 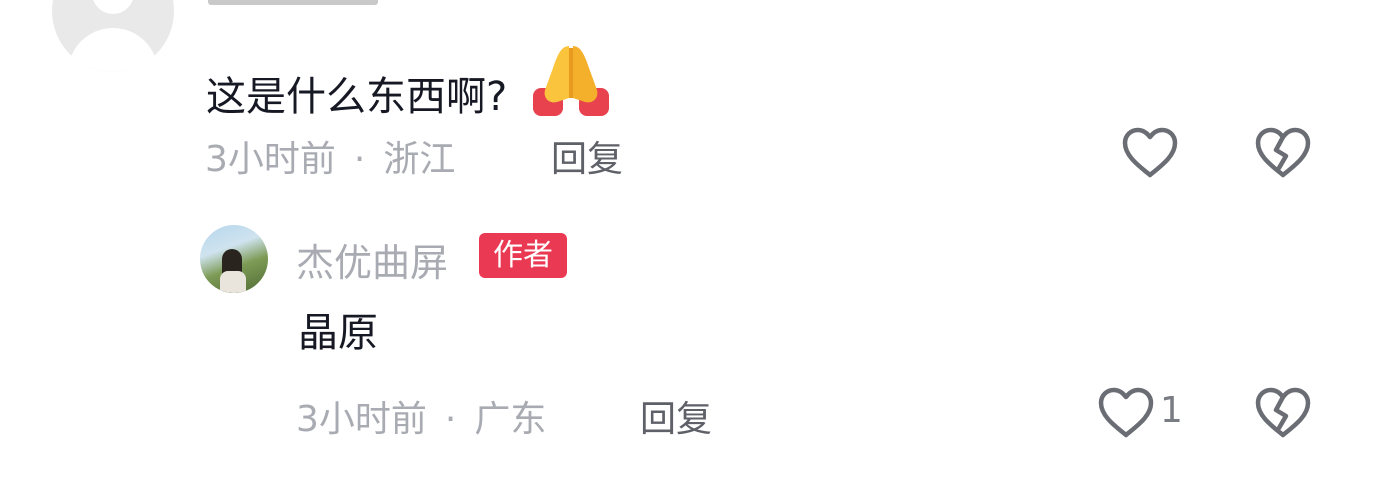 What do you see at coordinates (361, 419) in the screenshot?
I see `reply-time: 3小时前` at bounding box center [361, 419].